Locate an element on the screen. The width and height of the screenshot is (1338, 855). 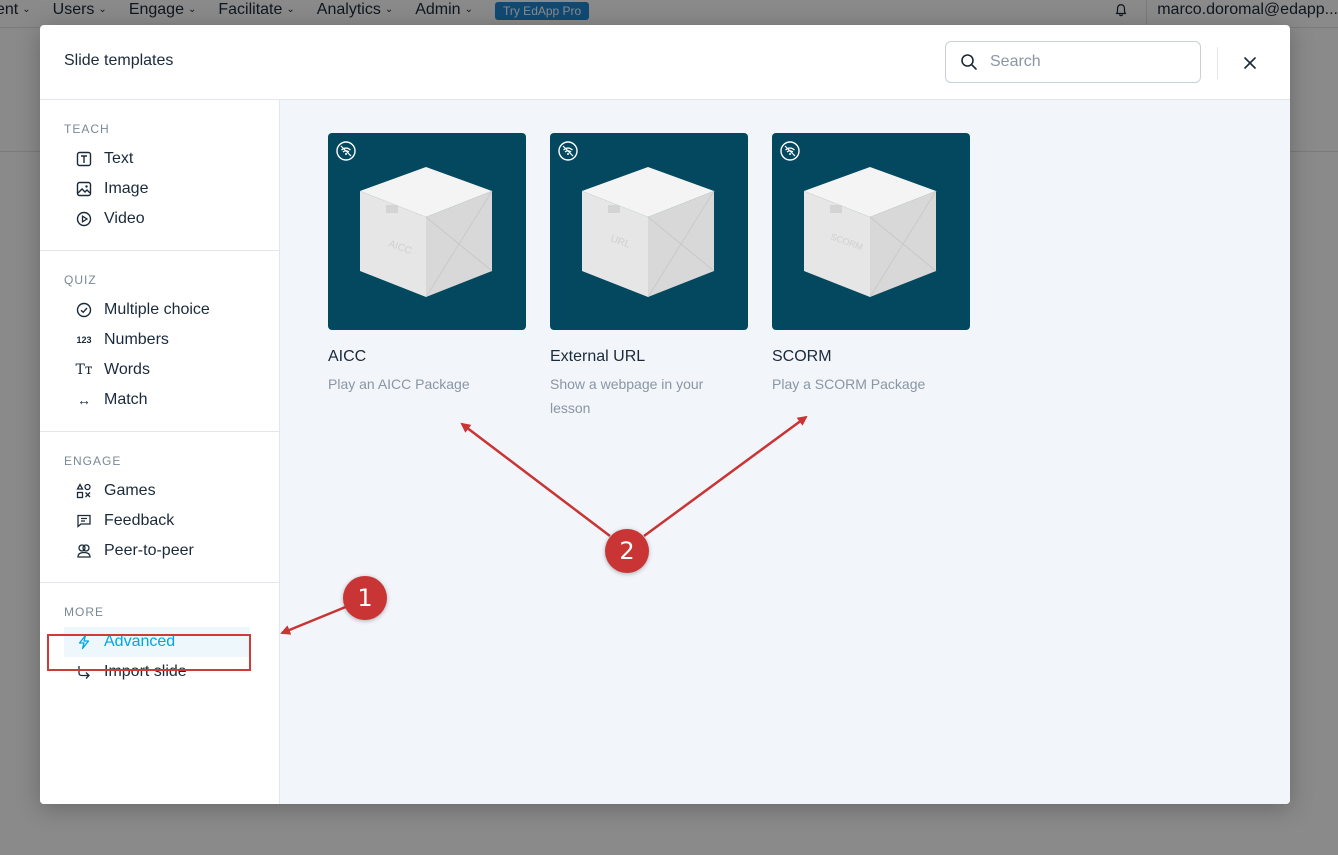
header-divider is located at coordinates (1217, 63).